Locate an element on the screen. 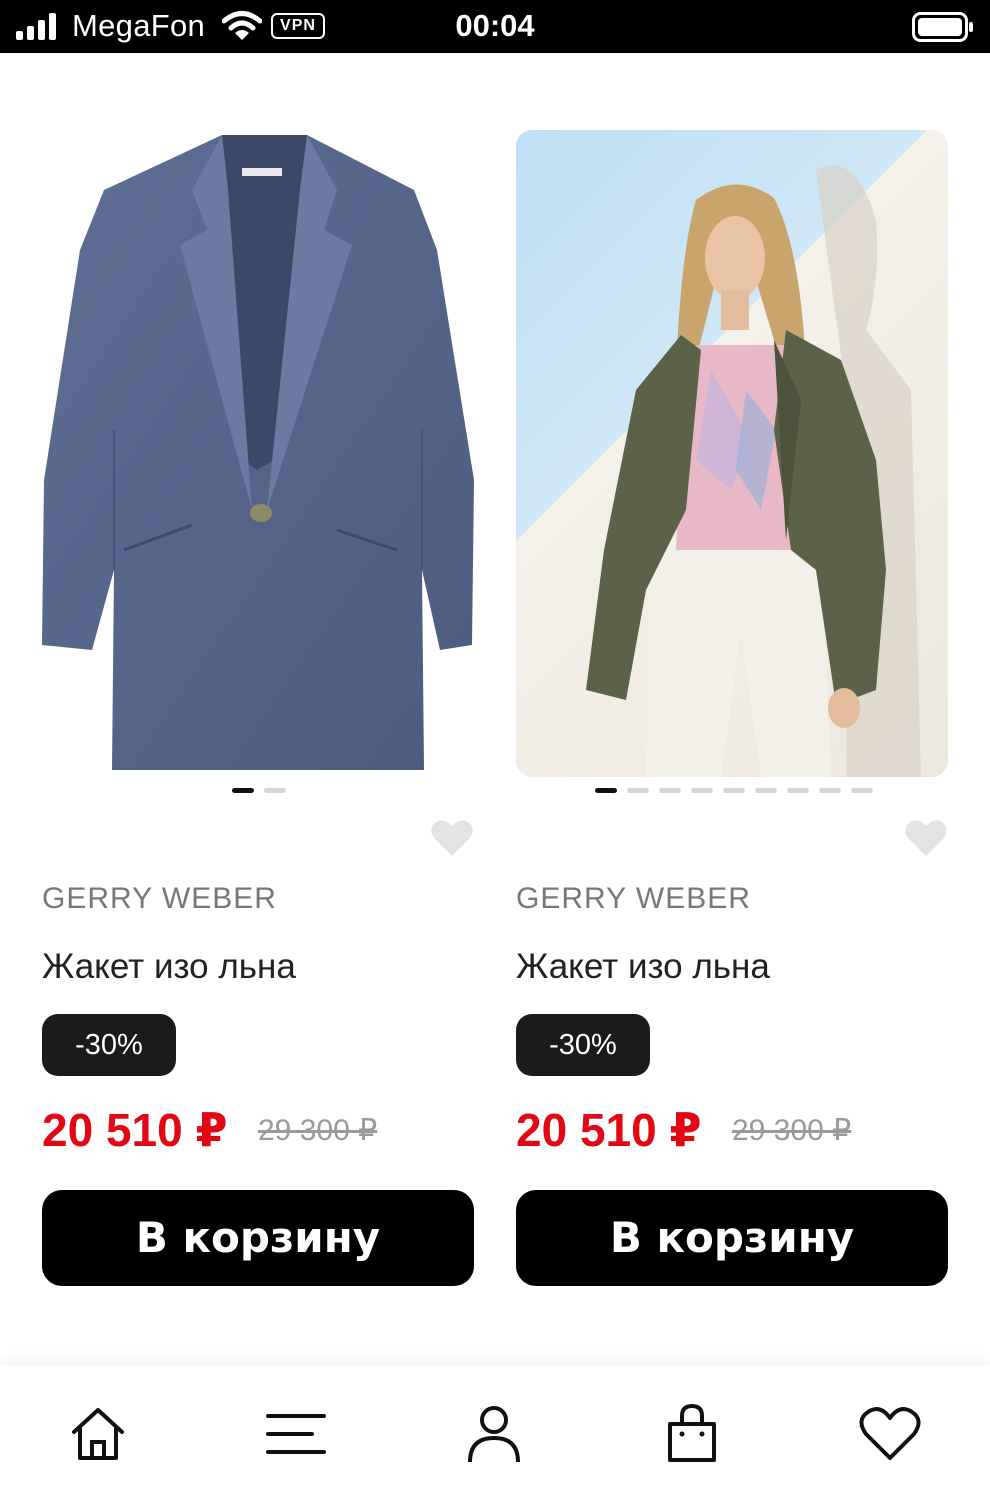  model-photo is located at coordinates (753, 471).